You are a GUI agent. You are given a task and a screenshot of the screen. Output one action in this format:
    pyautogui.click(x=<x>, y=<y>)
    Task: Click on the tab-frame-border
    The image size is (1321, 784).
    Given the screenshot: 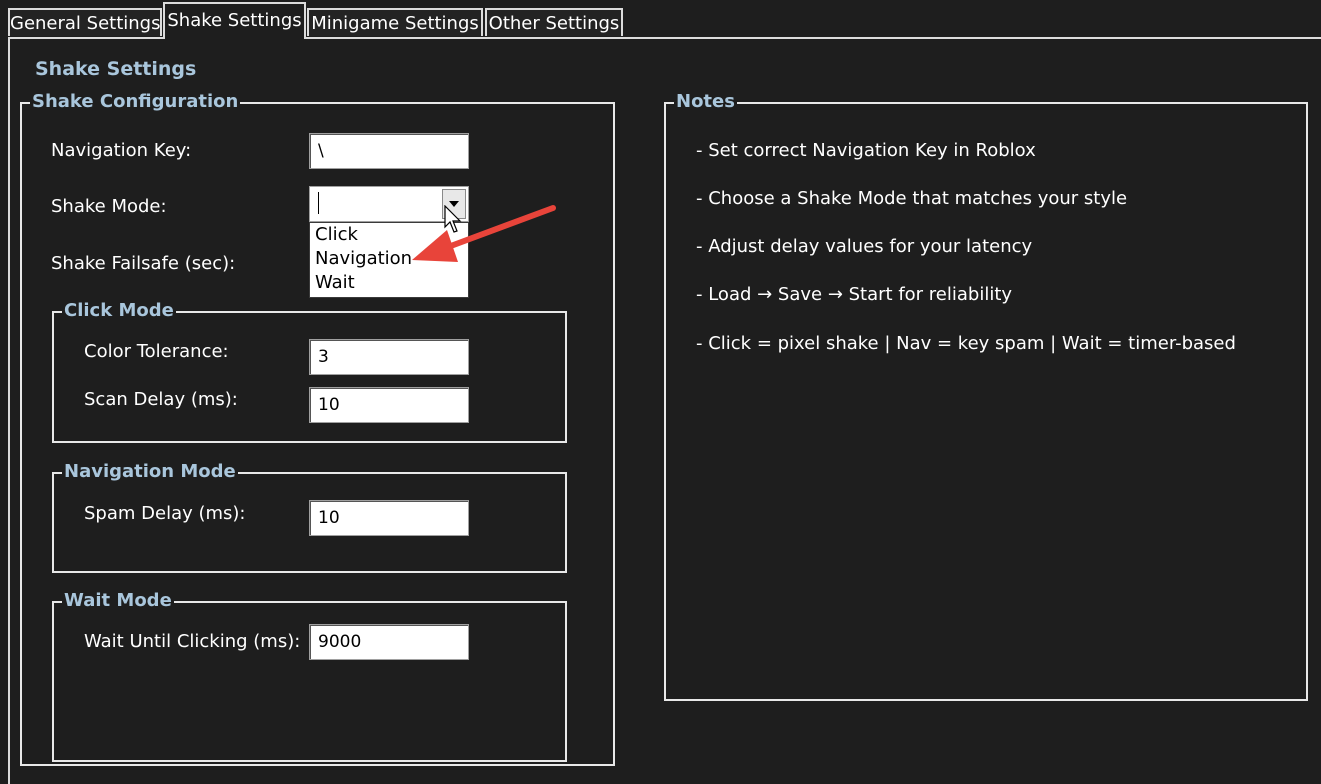 What is the action you would take?
    pyautogui.click(x=9, y=410)
    